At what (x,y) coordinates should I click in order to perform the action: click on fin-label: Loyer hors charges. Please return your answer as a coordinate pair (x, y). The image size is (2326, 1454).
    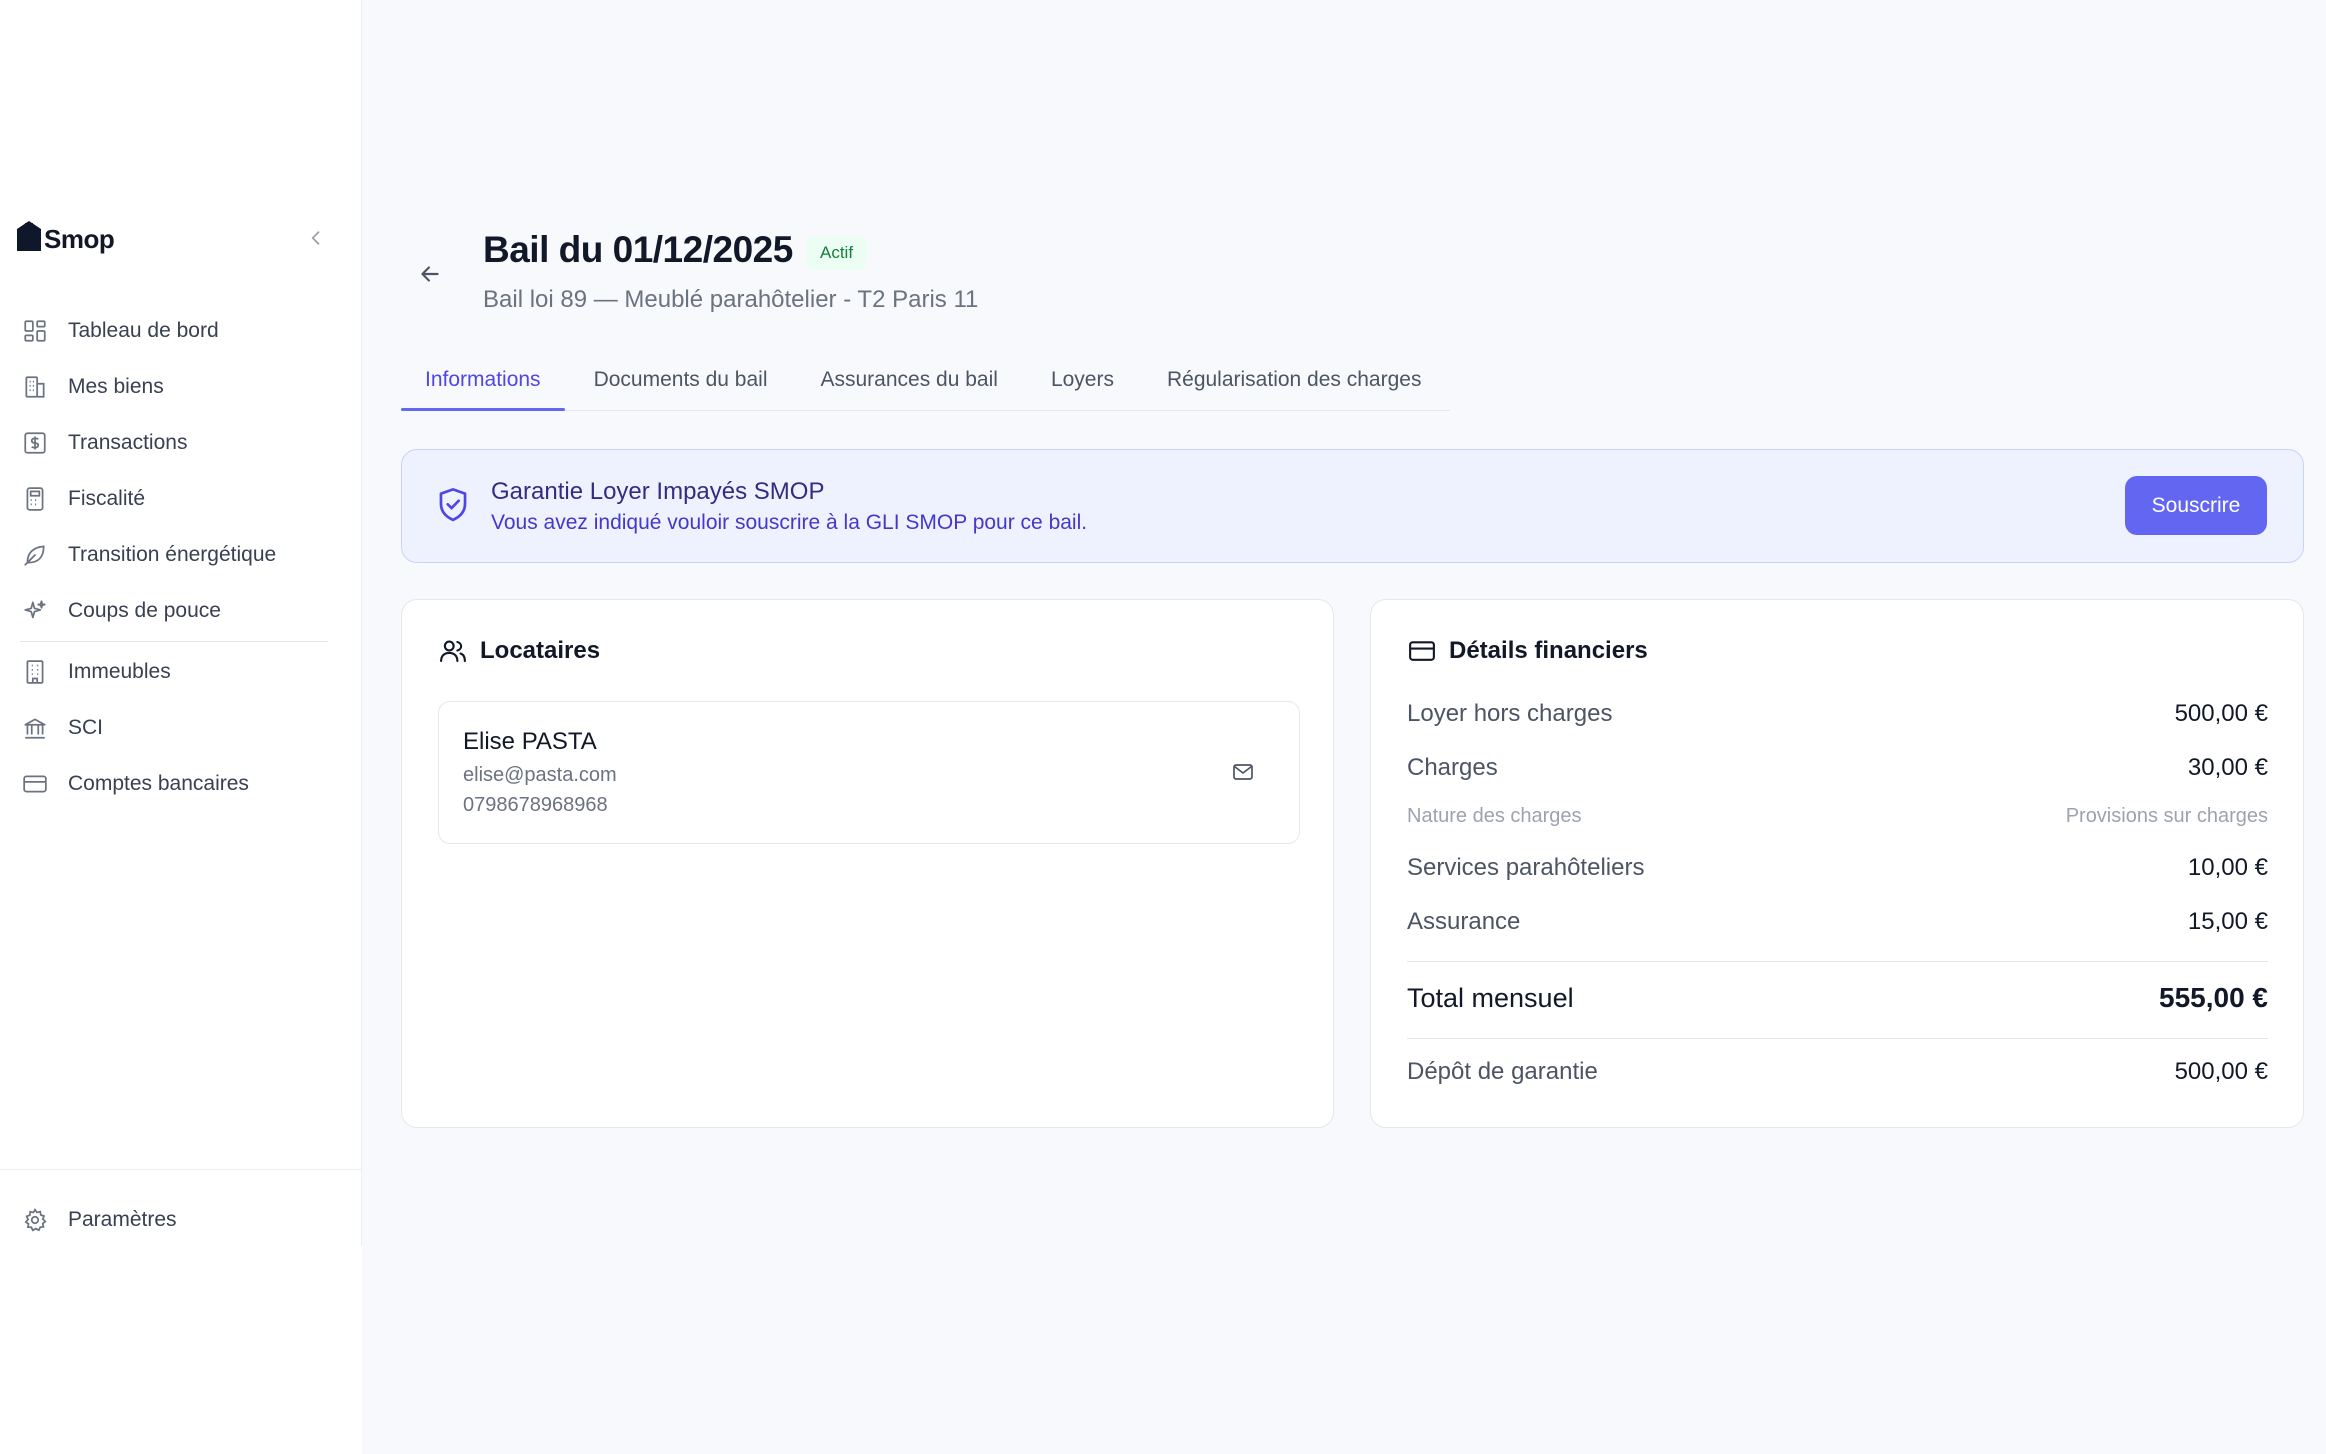
    Looking at the image, I should click on (1510, 713).